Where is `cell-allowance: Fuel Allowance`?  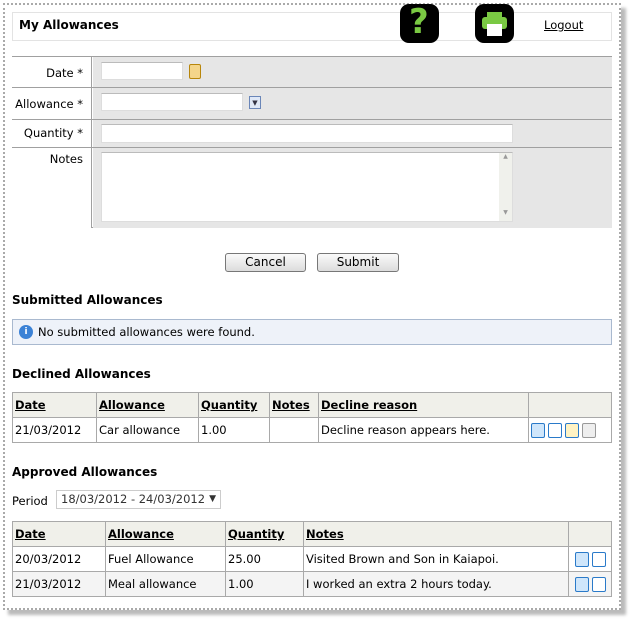
cell-allowance: Fuel Allowance is located at coordinates (165, 559).